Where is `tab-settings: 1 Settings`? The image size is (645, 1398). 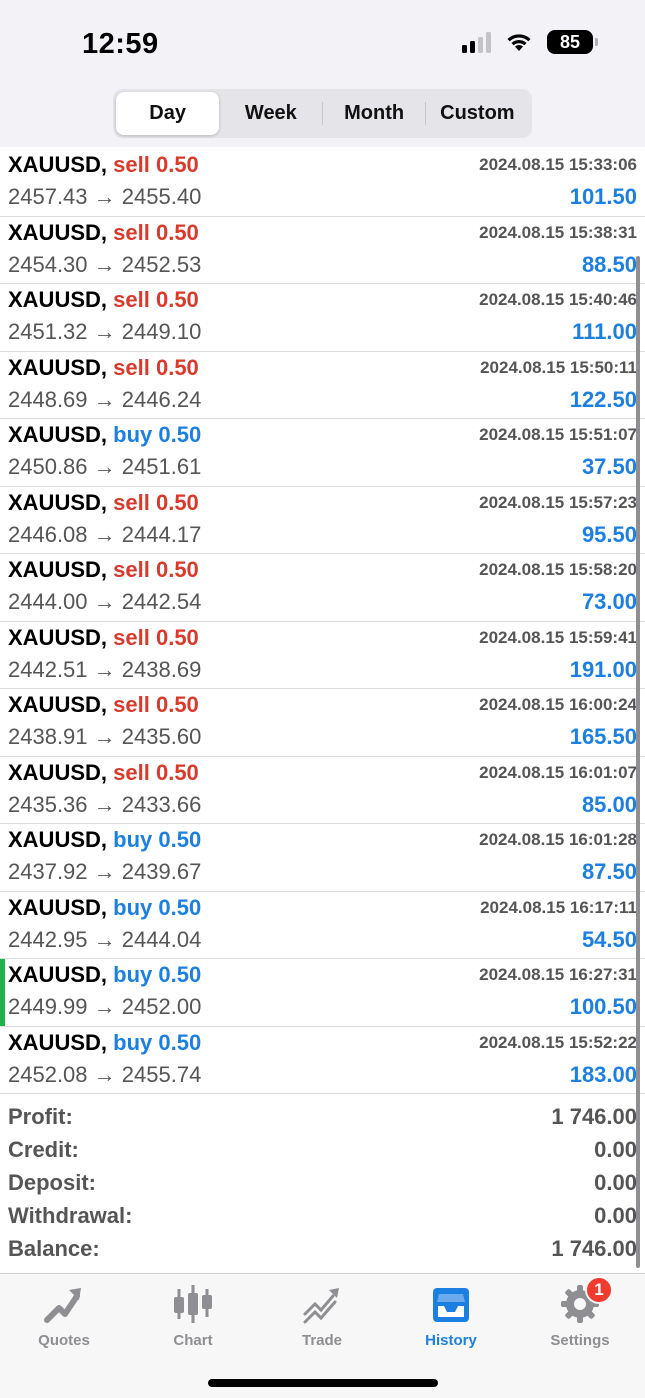 tab-settings: 1 Settings is located at coordinates (580, 1312).